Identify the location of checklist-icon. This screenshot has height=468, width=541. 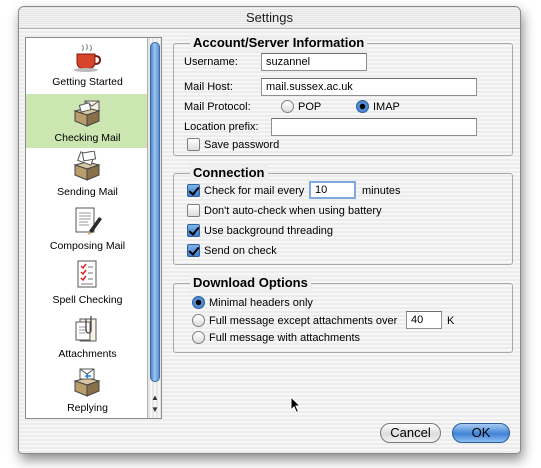
(87, 274).